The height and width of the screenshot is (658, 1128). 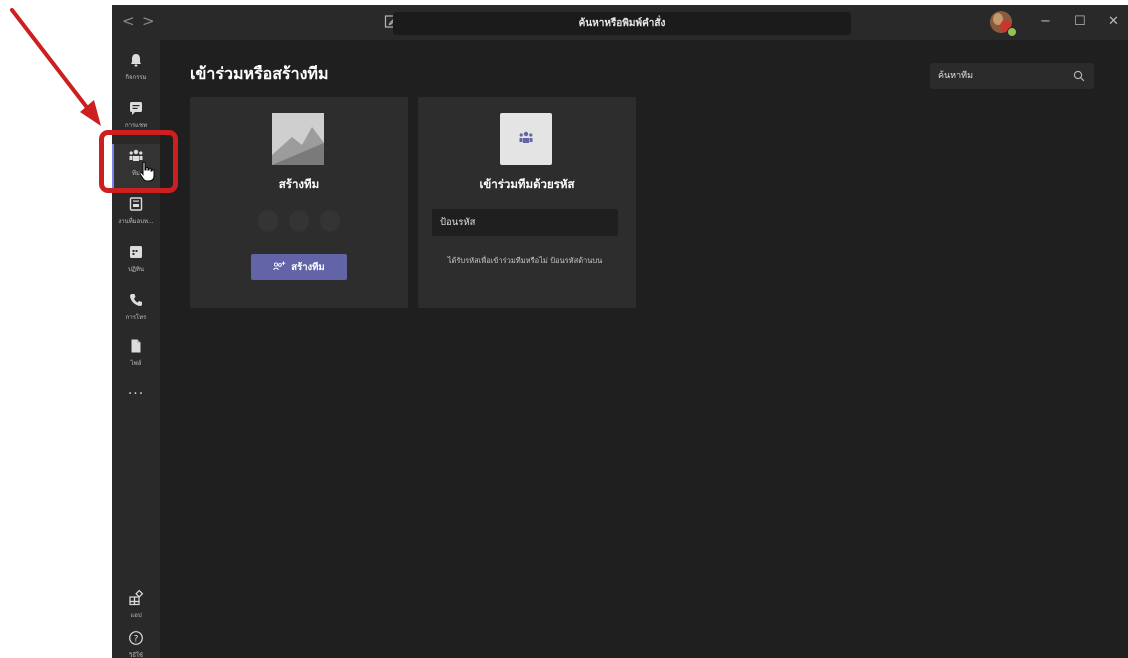 I want to click on rail-item-label: ไฟล์, so click(x=136, y=363).